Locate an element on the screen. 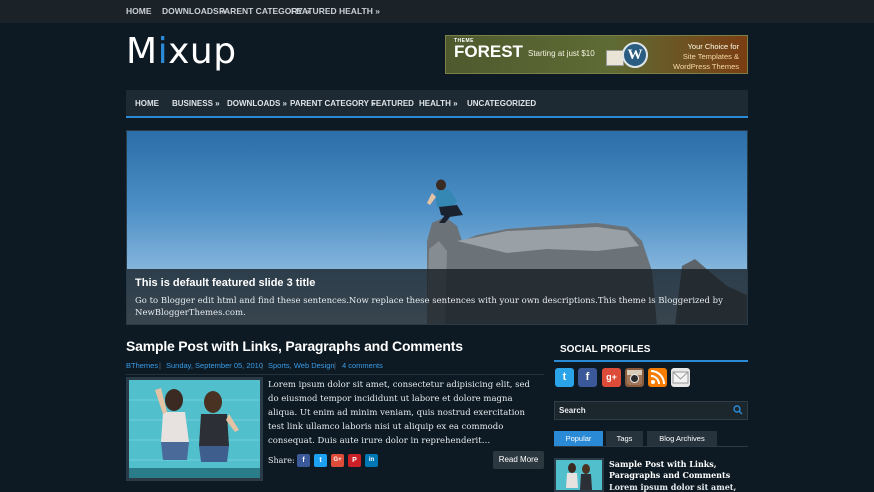 This screenshot has height=492, width=874. instagram-glyph is located at coordinates (634, 377).